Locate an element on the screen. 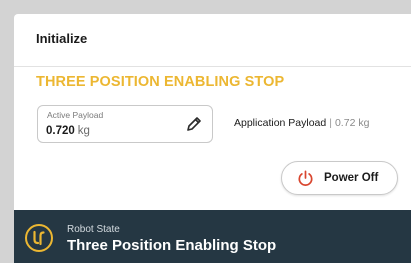 This screenshot has width=411, height=263. application-payload: Application Payload | 0.72 kg is located at coordinates (301, 123).